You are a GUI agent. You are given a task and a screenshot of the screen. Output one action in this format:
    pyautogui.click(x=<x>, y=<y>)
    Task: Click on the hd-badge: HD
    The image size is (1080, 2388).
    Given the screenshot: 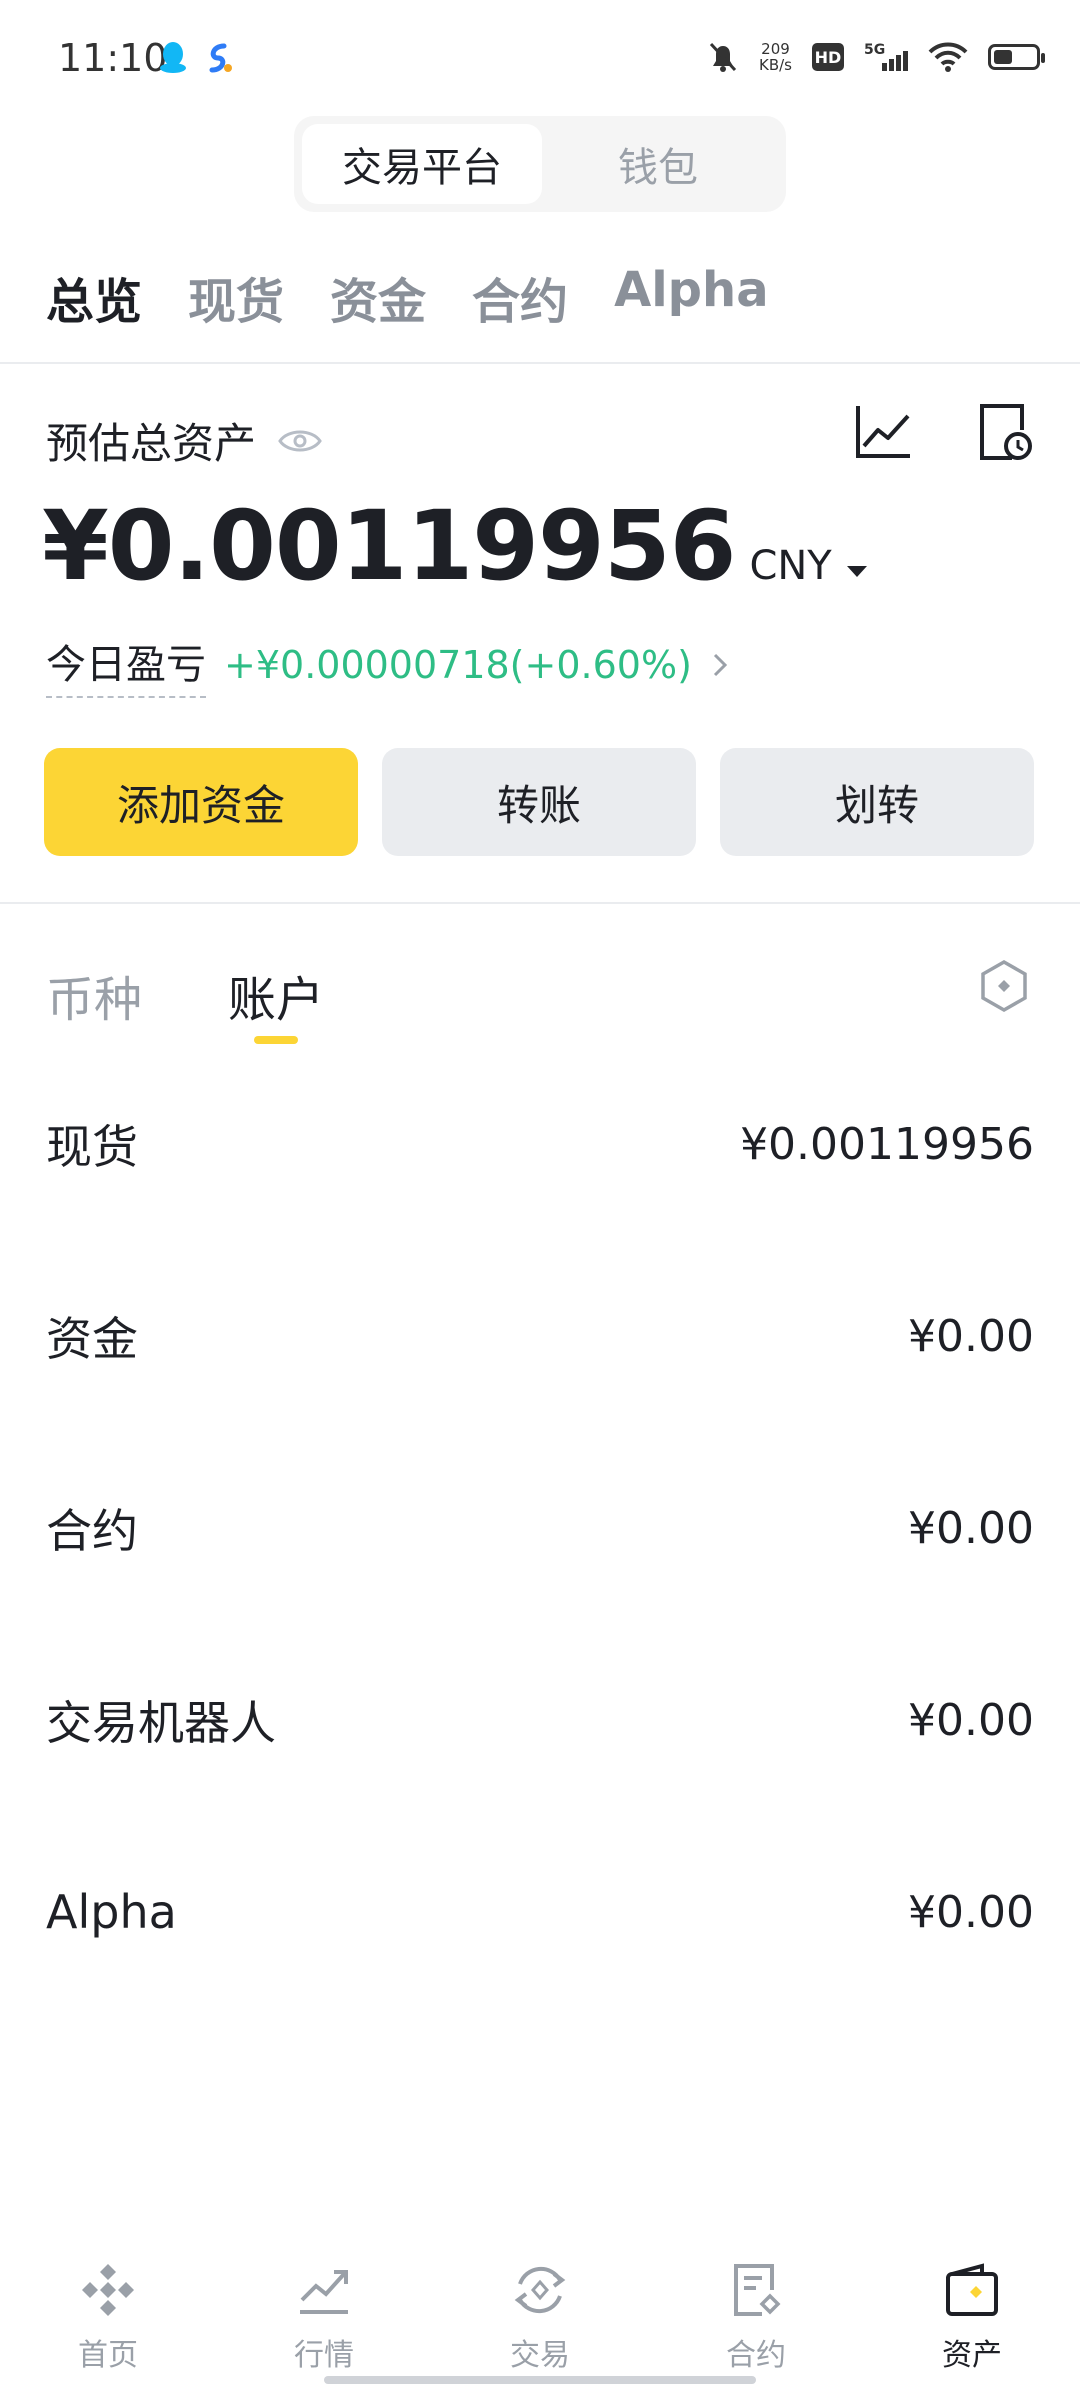 What is the action you would take?
    pyautogui.click(x=828, y=57)
    